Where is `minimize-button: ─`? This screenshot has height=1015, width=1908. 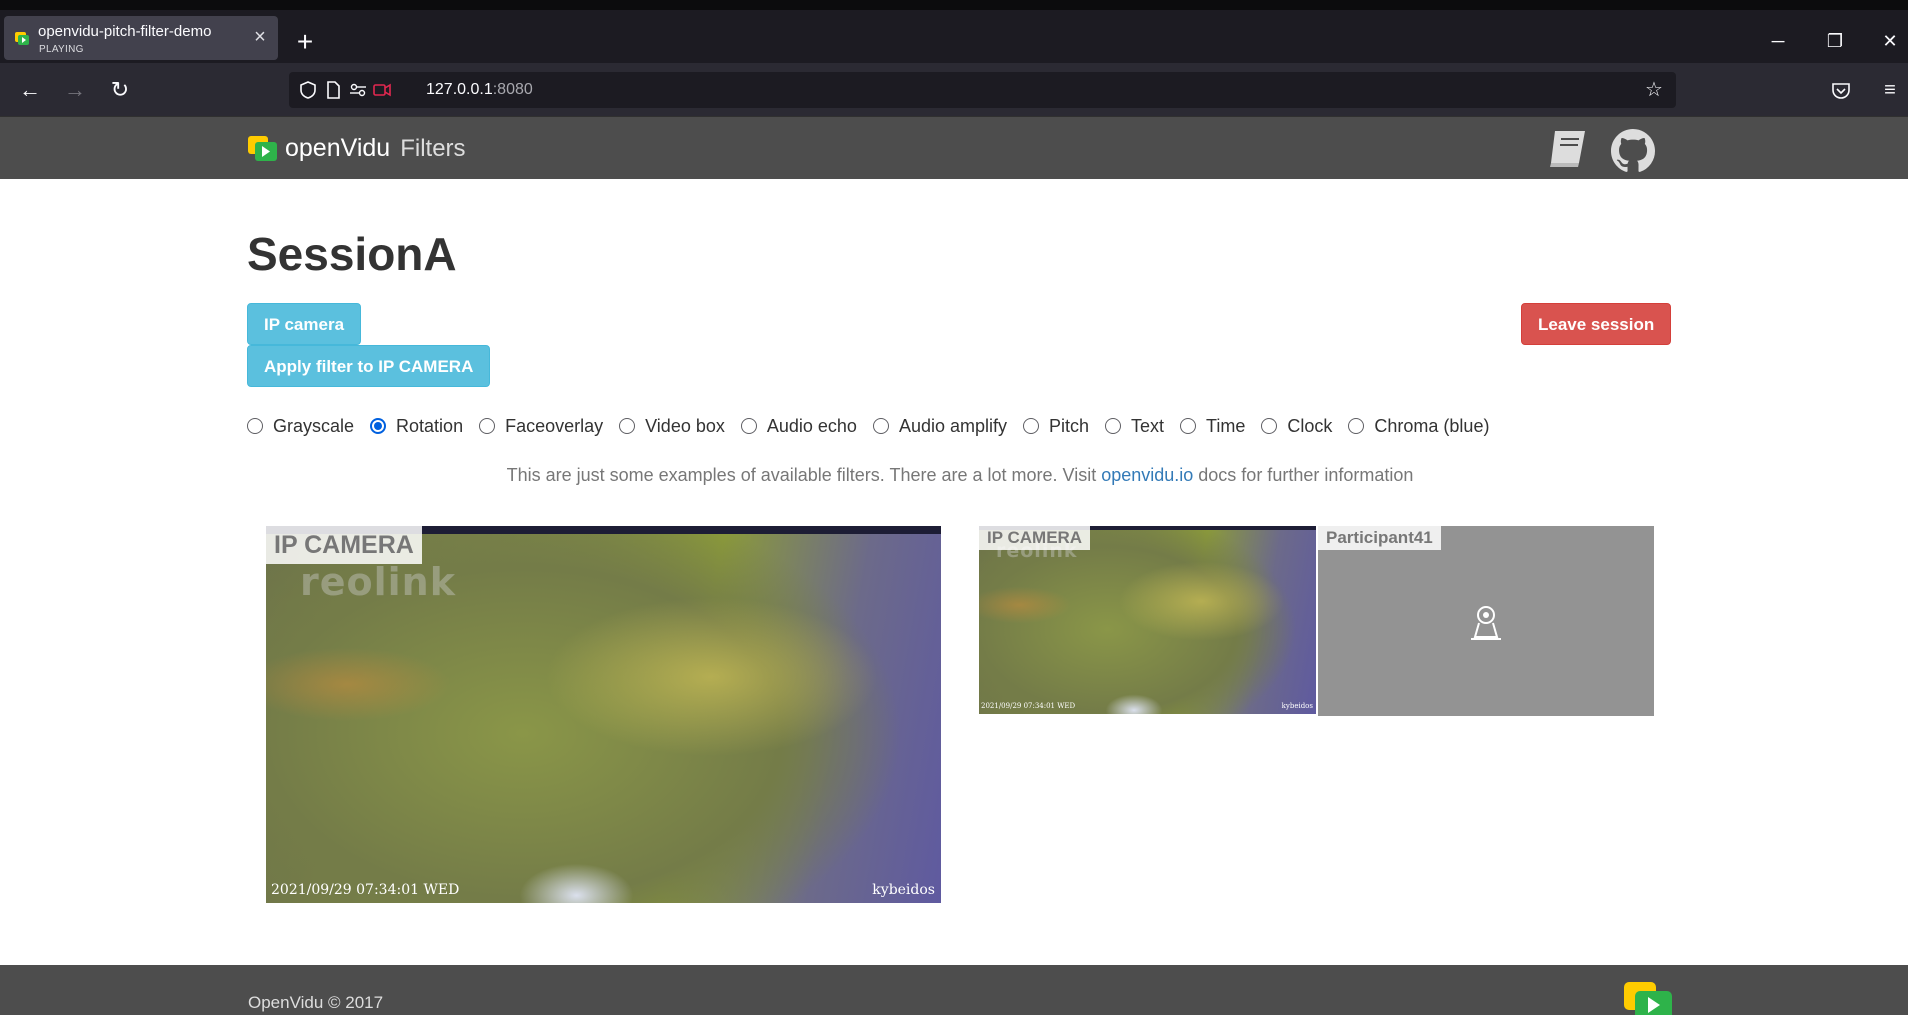
minimize-button: ─ is located at coordinates (1778, 41).